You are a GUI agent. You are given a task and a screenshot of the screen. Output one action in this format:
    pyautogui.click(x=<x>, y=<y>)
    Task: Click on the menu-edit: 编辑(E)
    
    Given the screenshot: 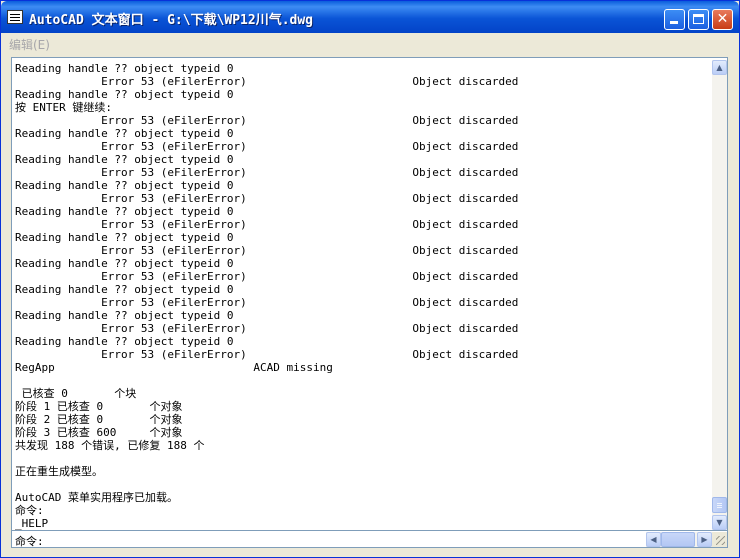 What is the action you would take?
    pyautogui.click(x=29, y=44)
    